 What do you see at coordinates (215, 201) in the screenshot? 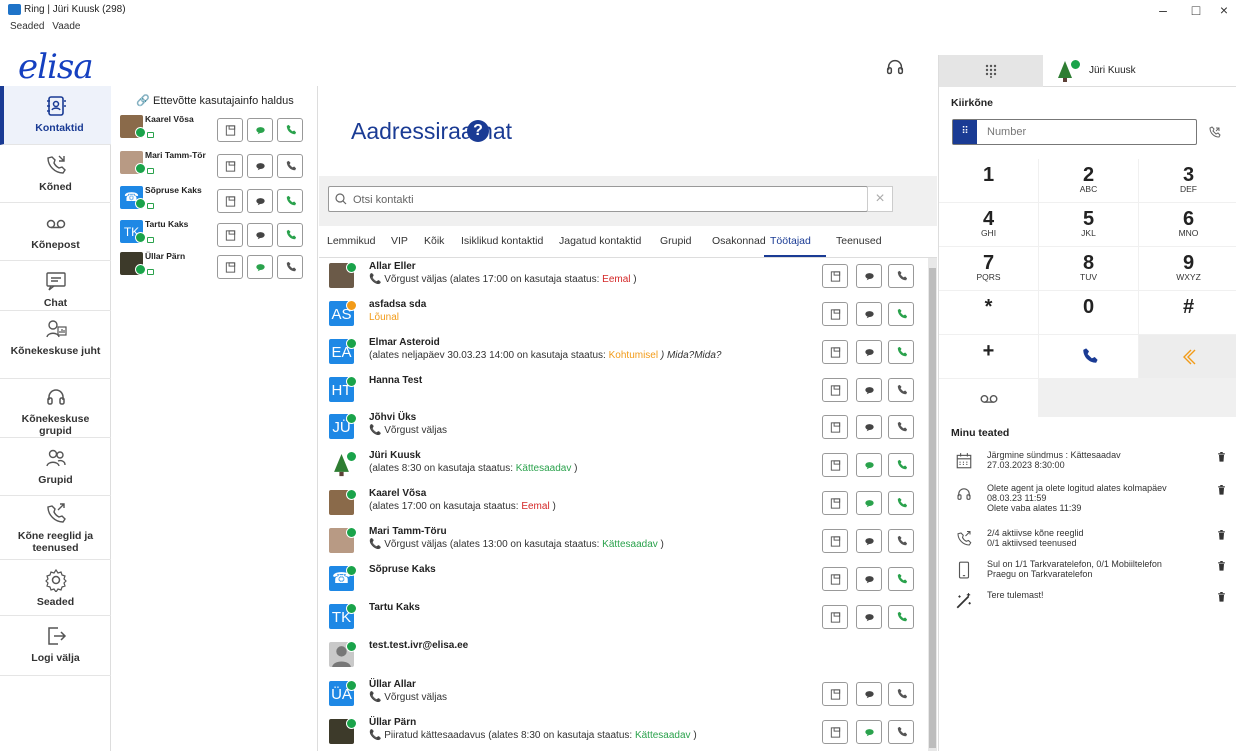
I see `favorite-item: ☎ Sõpruse Kaks` at bounding box center [215, 201].